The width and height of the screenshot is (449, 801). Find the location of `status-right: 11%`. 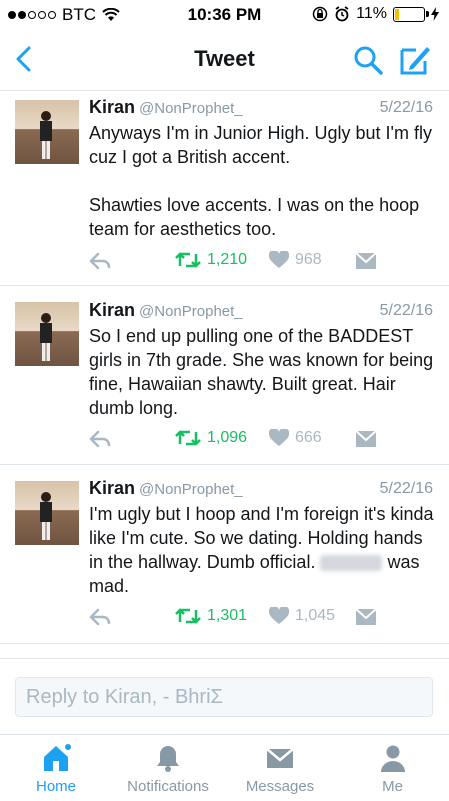

status-right: 11% is located at coordinates (375, 14).